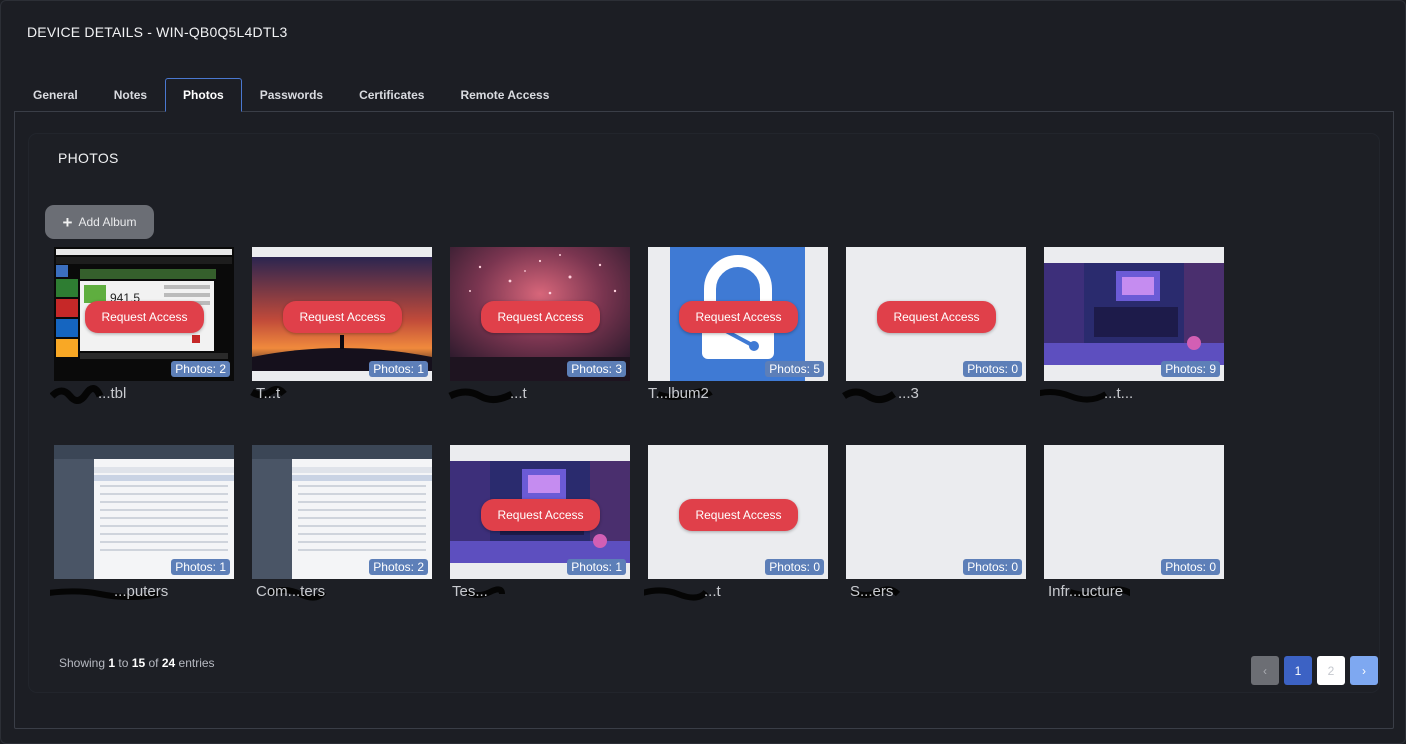  I want to click on album-name-redacted: ...3, so click(934, 394).